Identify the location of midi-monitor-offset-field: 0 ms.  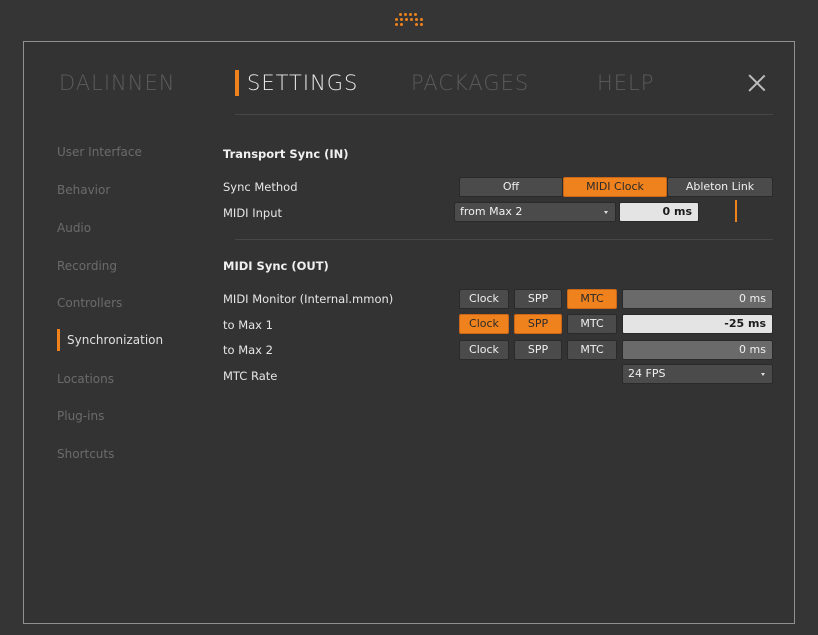
(697, 299).